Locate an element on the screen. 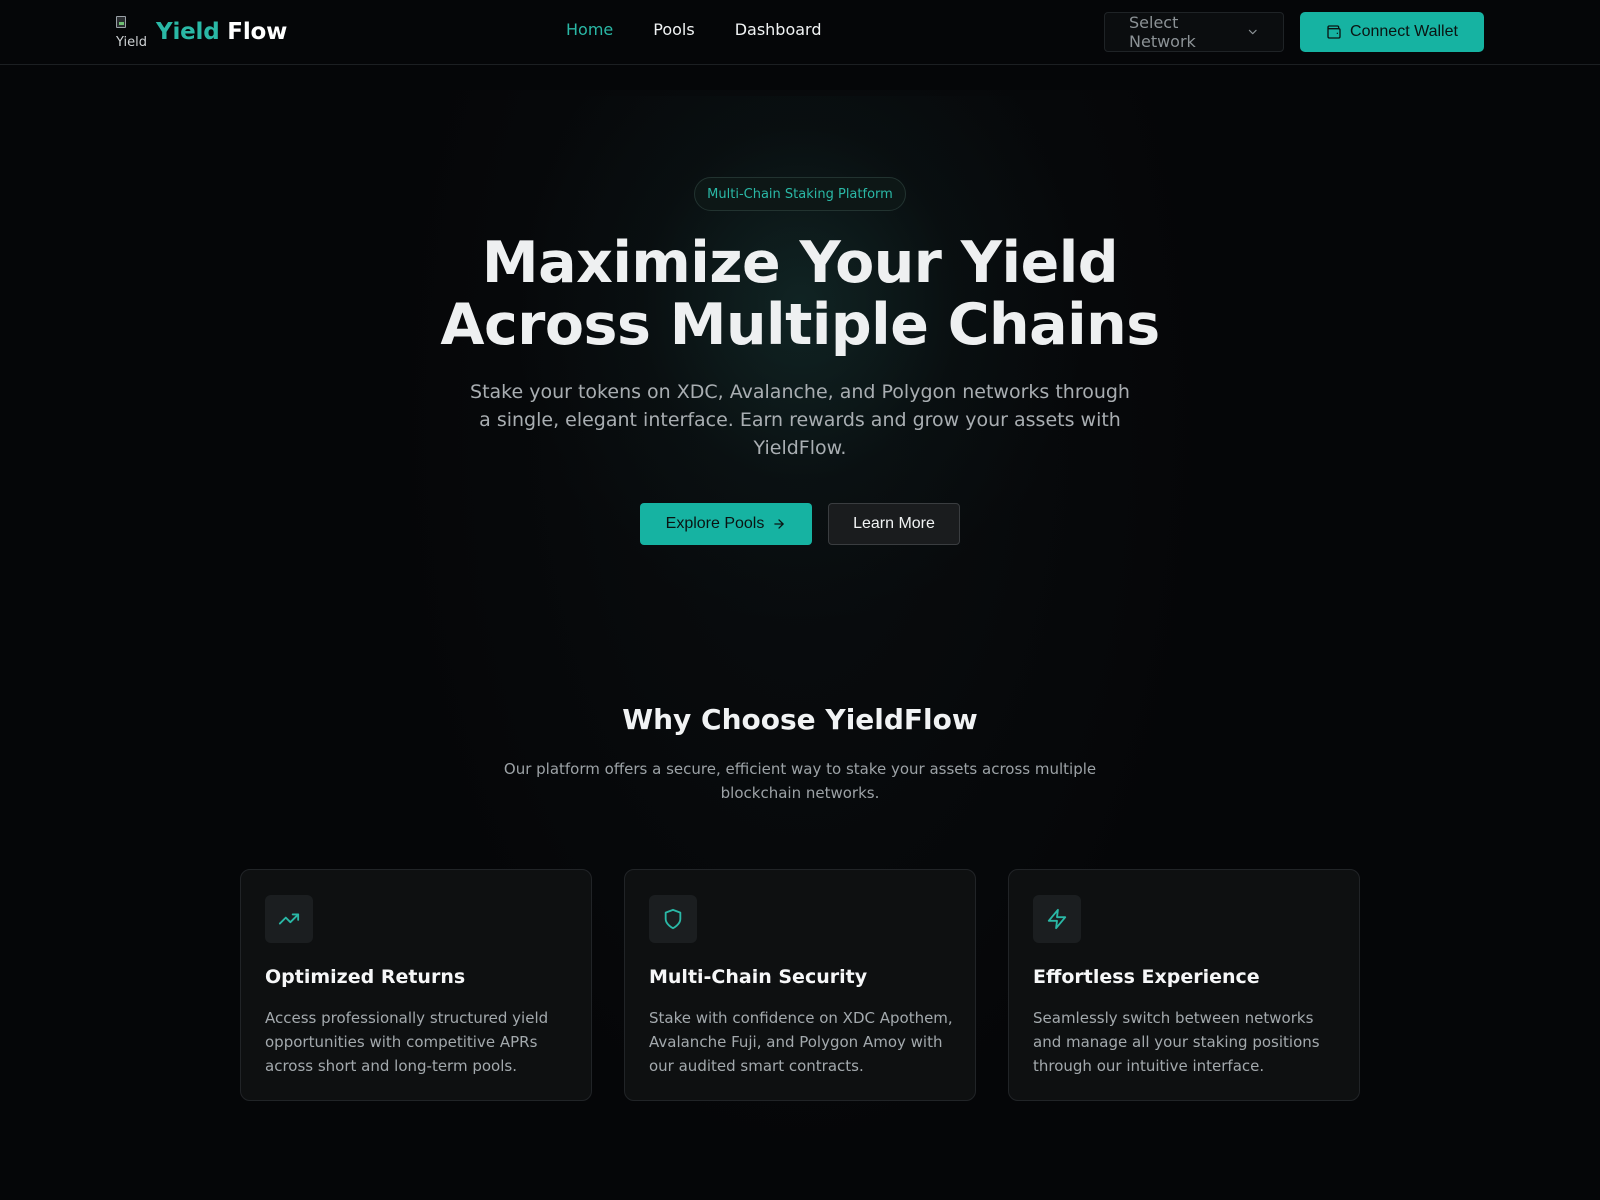 The height and width of the screenshot is (1200, 1600). arrow-right-icon is located at coordinates (779, 524).